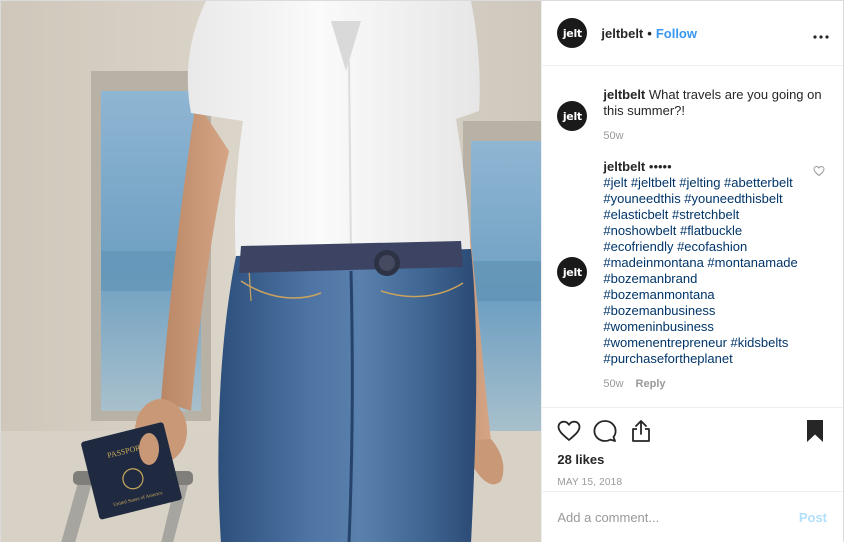 This screenshot has height=542, width=844. I want to click on hashtag-line: #madeinmontana #montanamade, so click(715, 263).